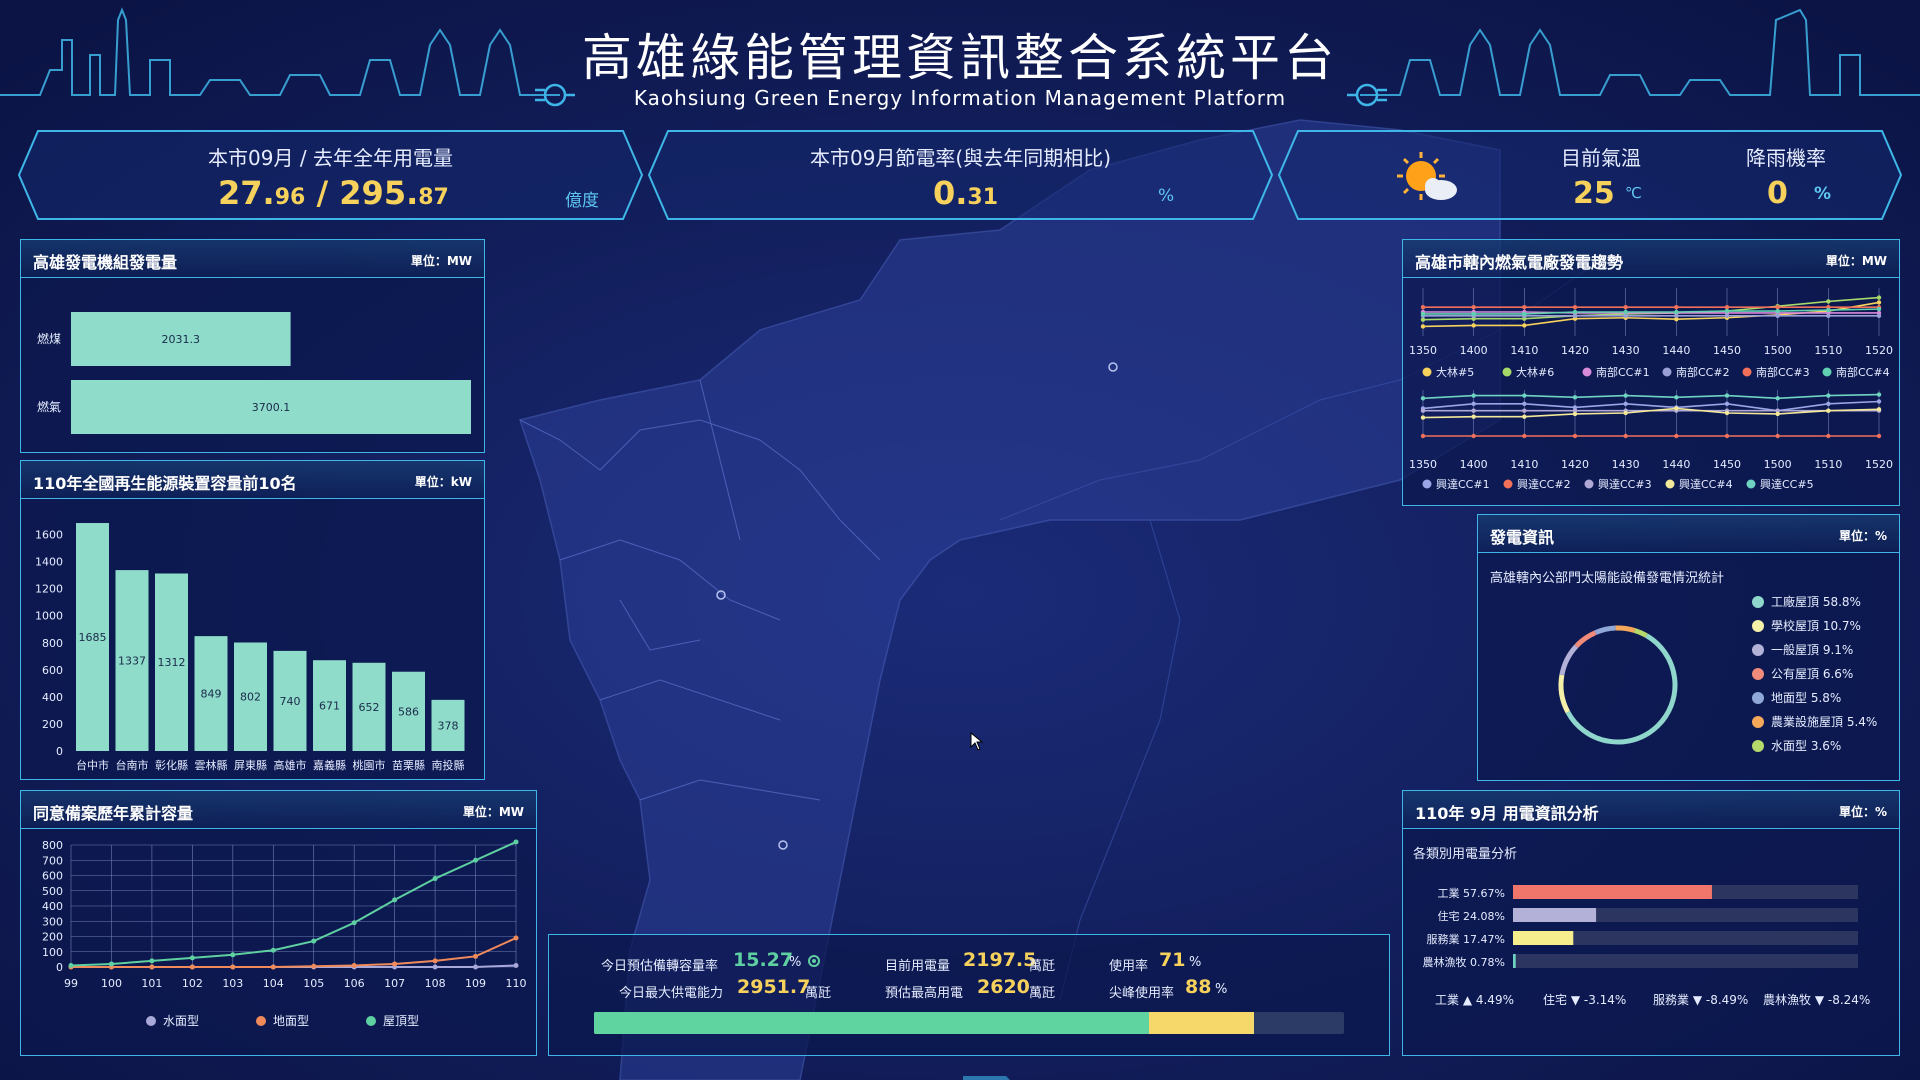  What do you see at coordinates (1524, 350) in the screenshot?
I see `x-tick: 1410` at bounding box center [1524, 350].